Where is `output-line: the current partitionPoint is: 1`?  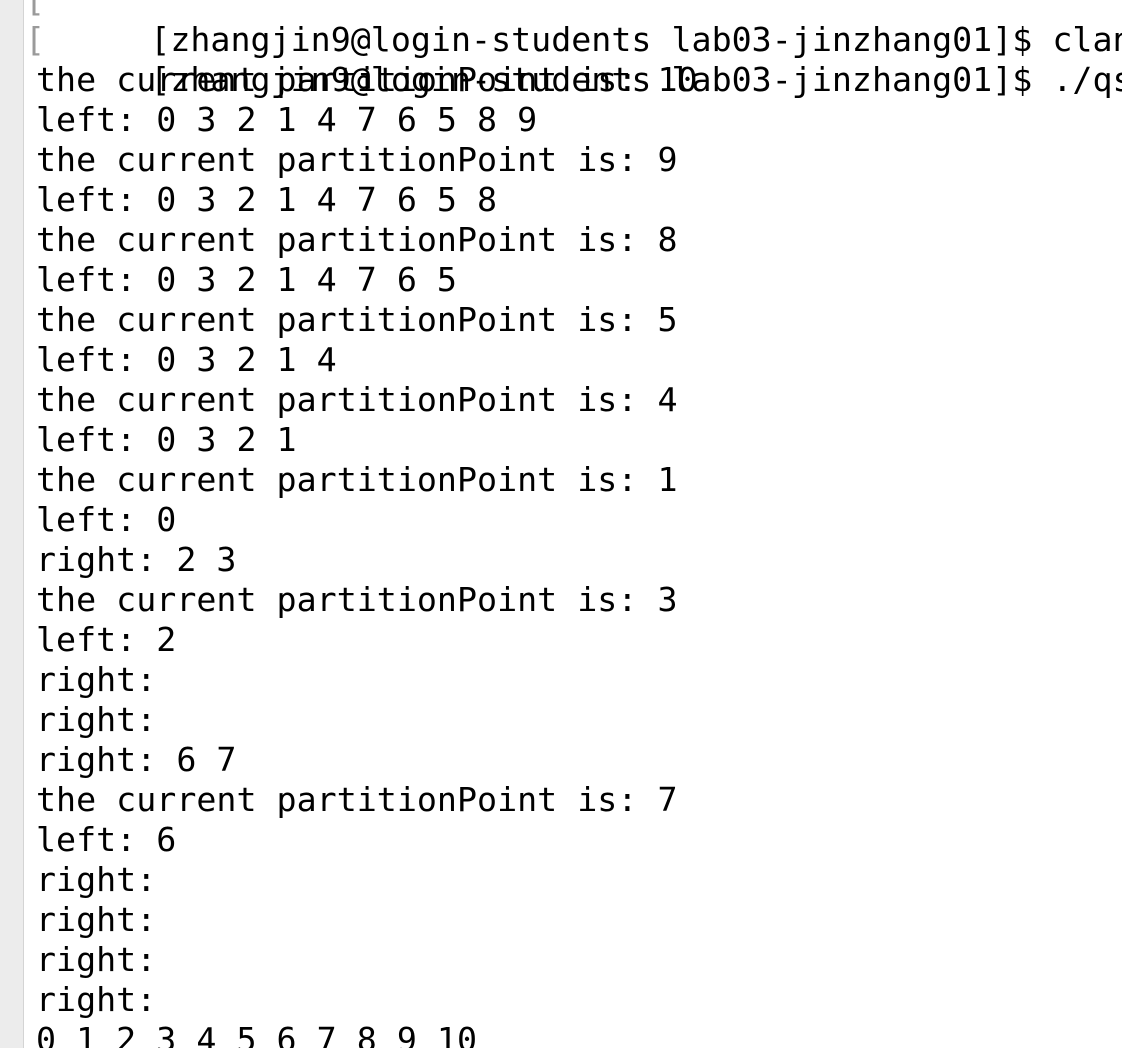
output-line: the current partitionPoint is: 1 is located at coordinates (357, 479).